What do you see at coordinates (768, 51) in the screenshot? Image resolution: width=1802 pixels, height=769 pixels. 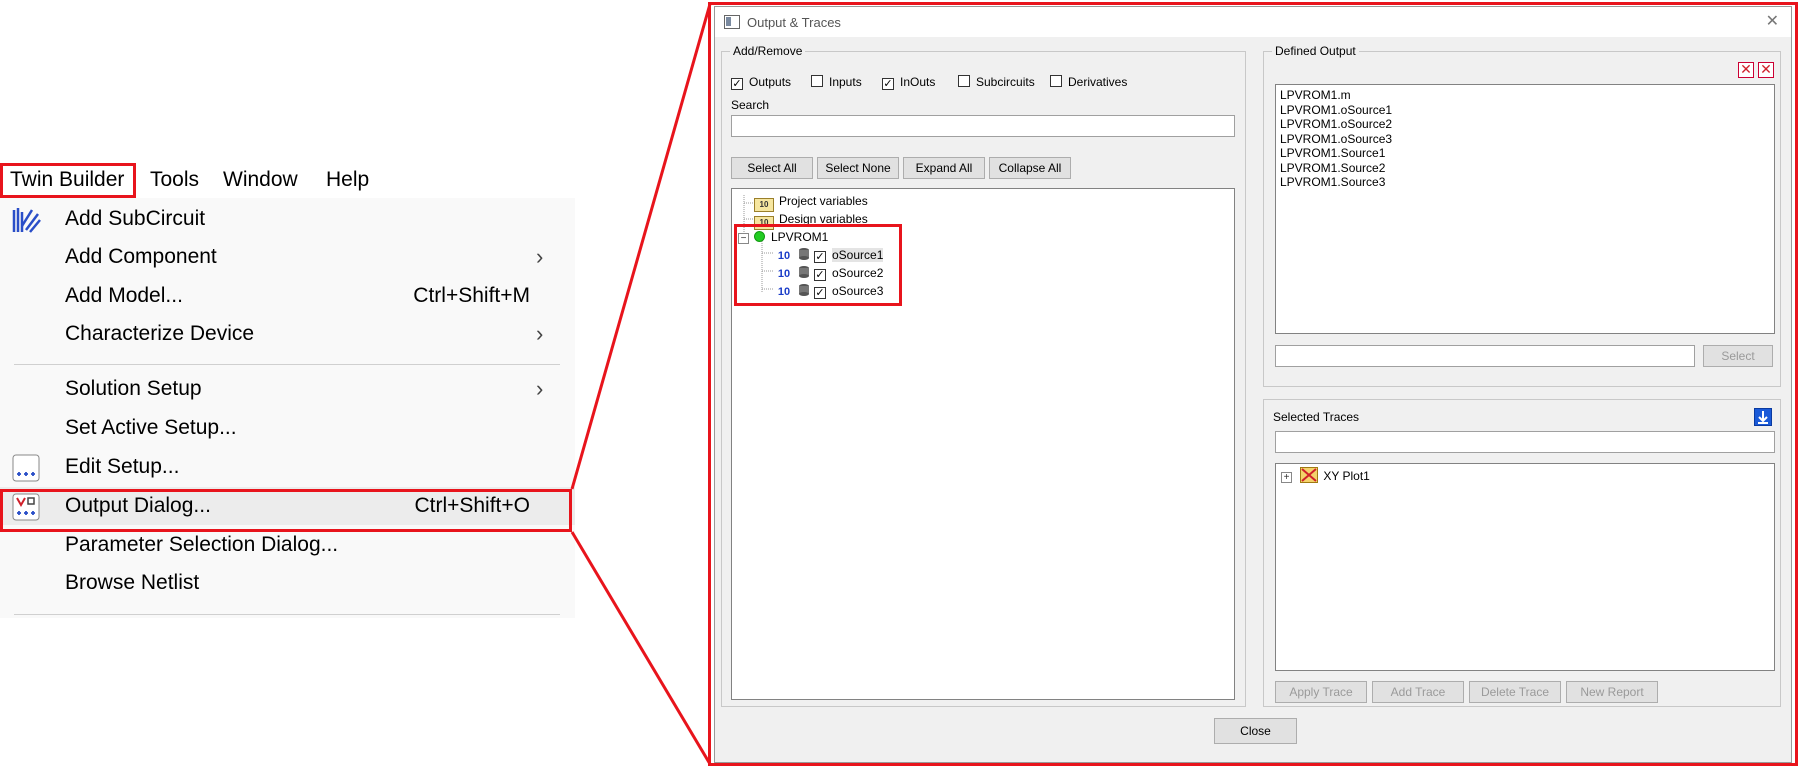 I see `add-remove-legend: Add/Remove` at bounding box center [768, 51].